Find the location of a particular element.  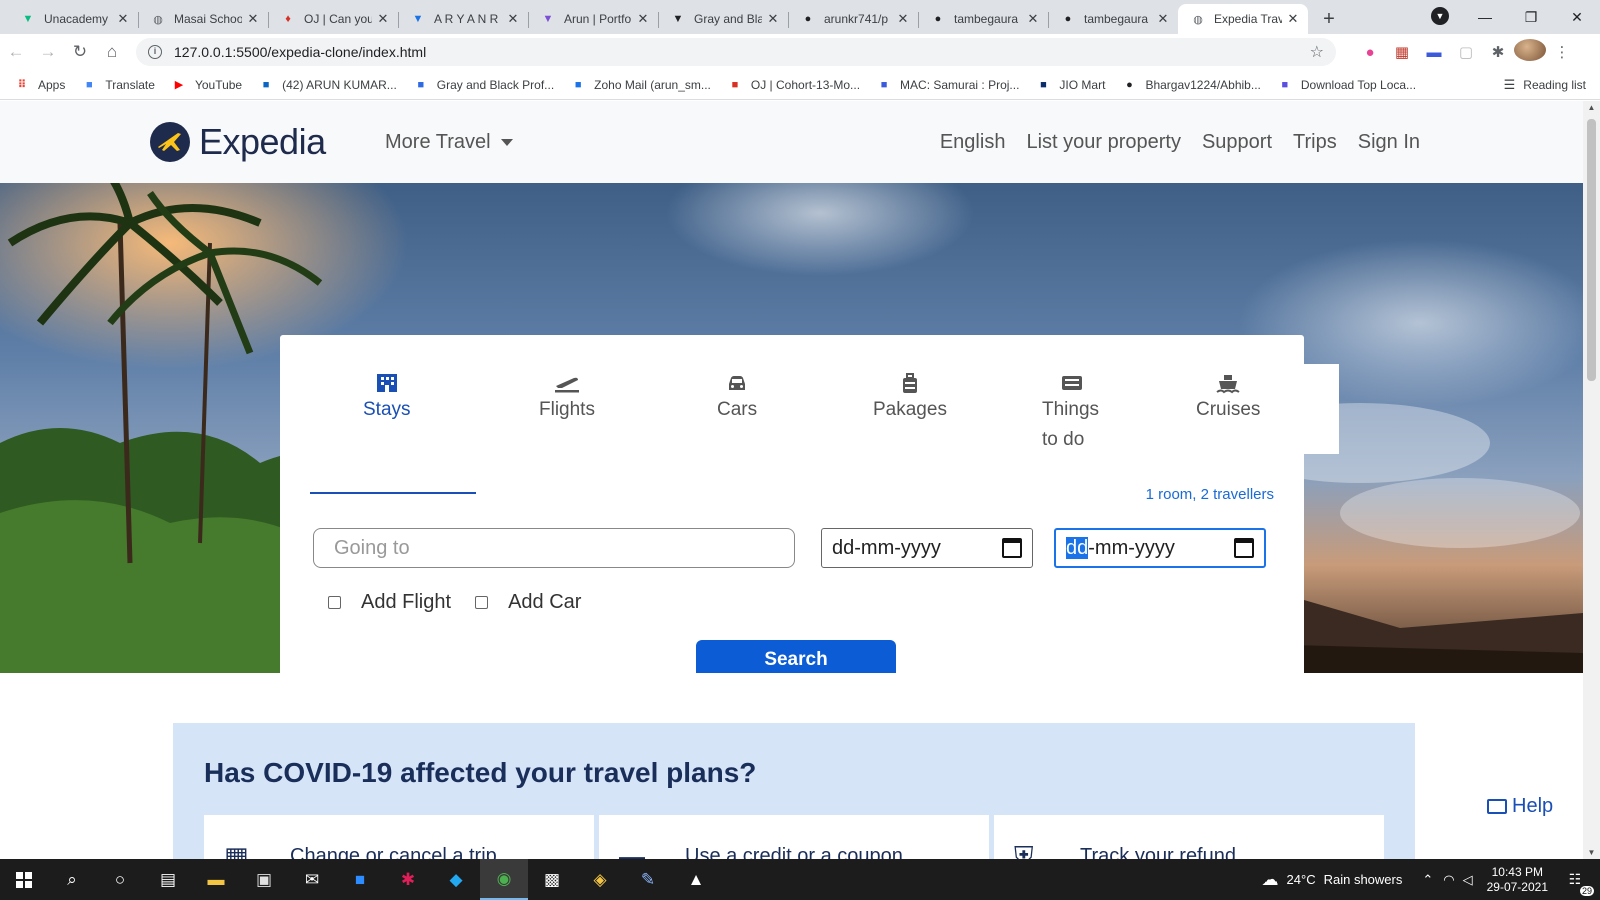

zoom-app-icon: ■ is located at coordinates (360, 879).